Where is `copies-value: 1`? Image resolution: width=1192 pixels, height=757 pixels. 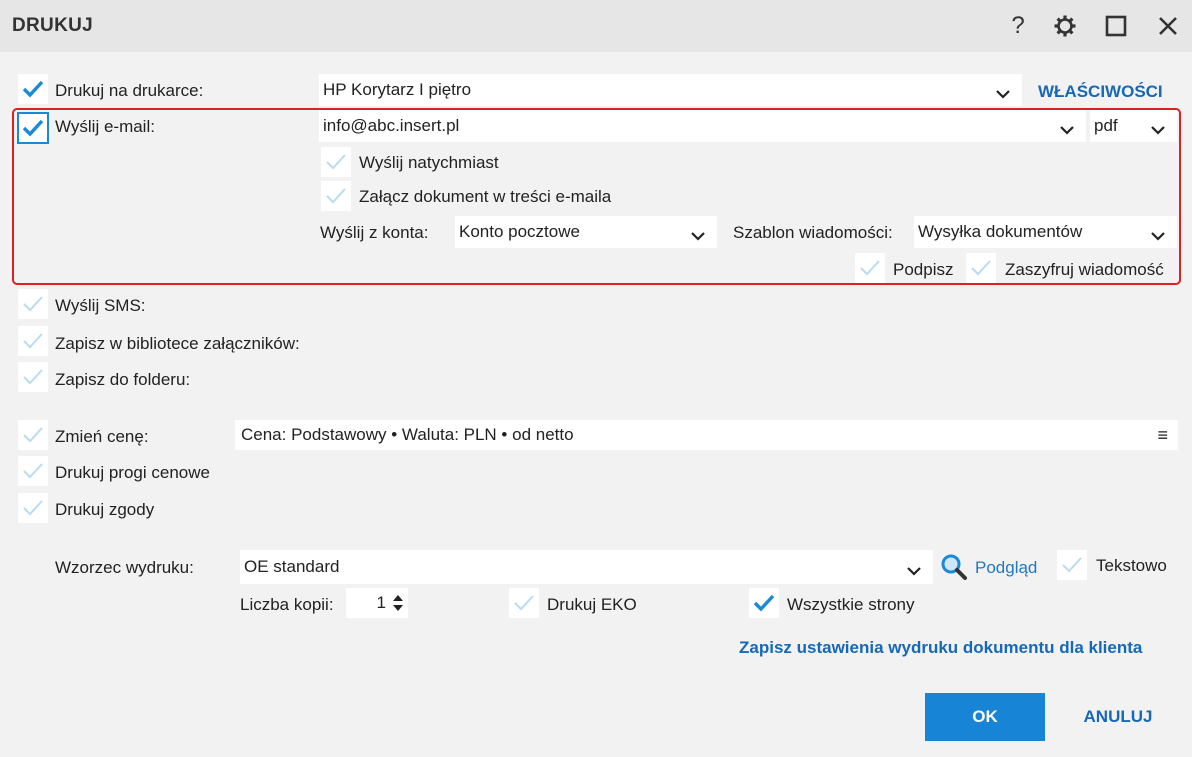
copies-value: 1 is located at coordinates (381, 602).